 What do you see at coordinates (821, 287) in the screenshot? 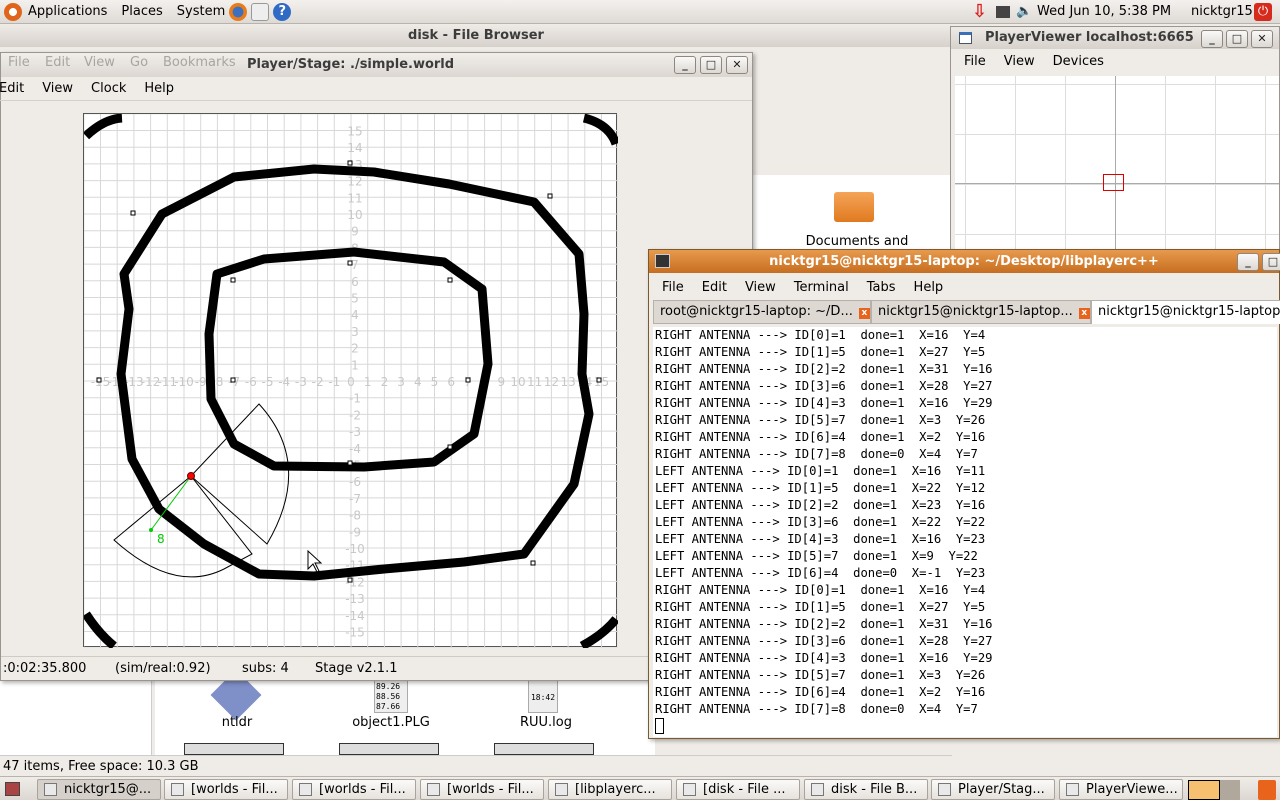
I see `menu-terminal: Terminal` at bounding box center [821, 287].